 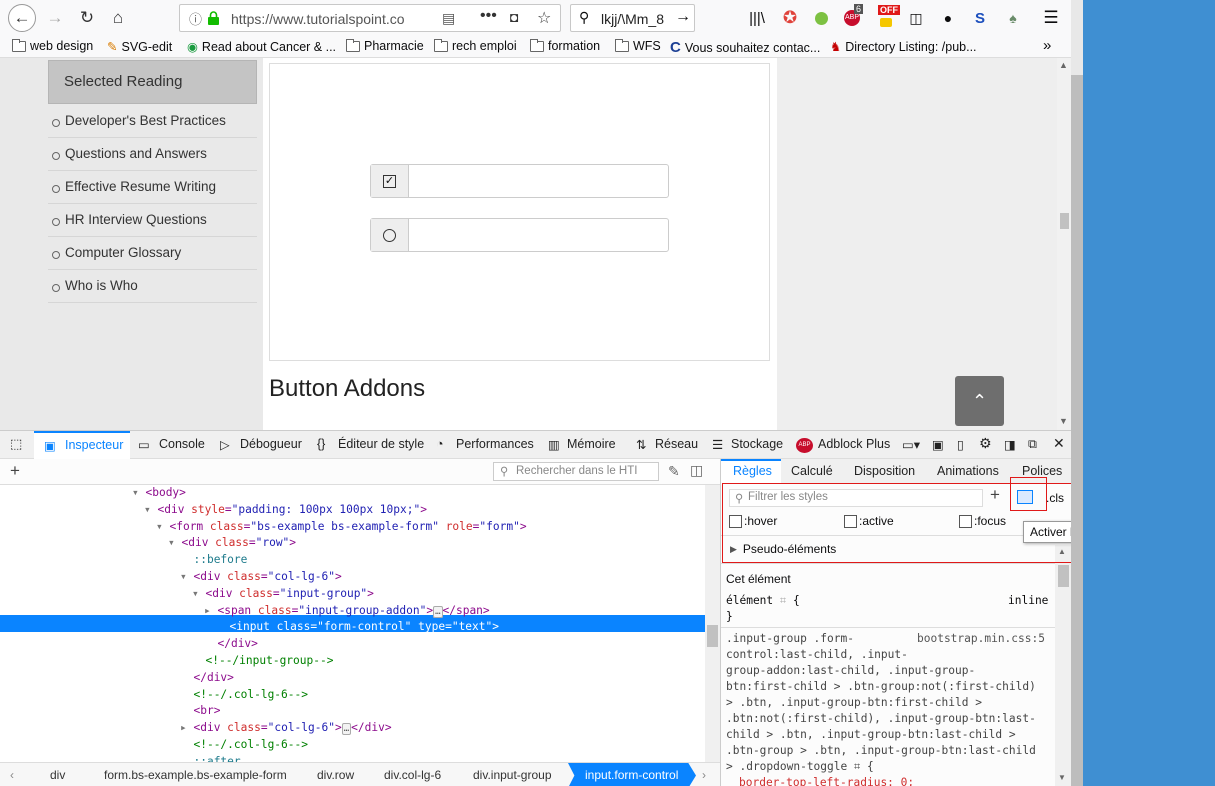 I want to click on lifebuoy-icon: ✪, so click(x=790, y=18).